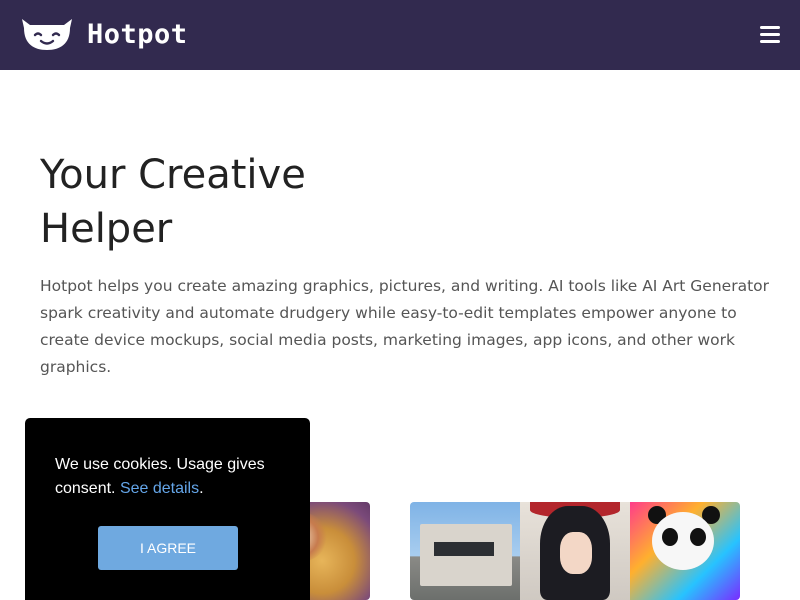 Image resolution: width=800 pixels, height=600 pixels. Describe the element at coordinates (400, 35) in the screenshot. I see `top-navbar: Hotpot` at that location.